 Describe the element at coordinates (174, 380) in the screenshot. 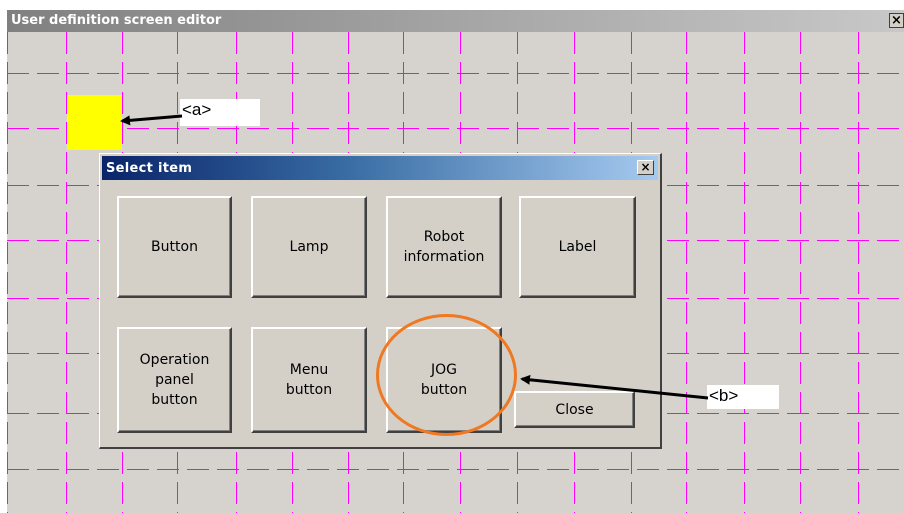

I see `operation-panel-button-item-button: Operation panel button` at that location.